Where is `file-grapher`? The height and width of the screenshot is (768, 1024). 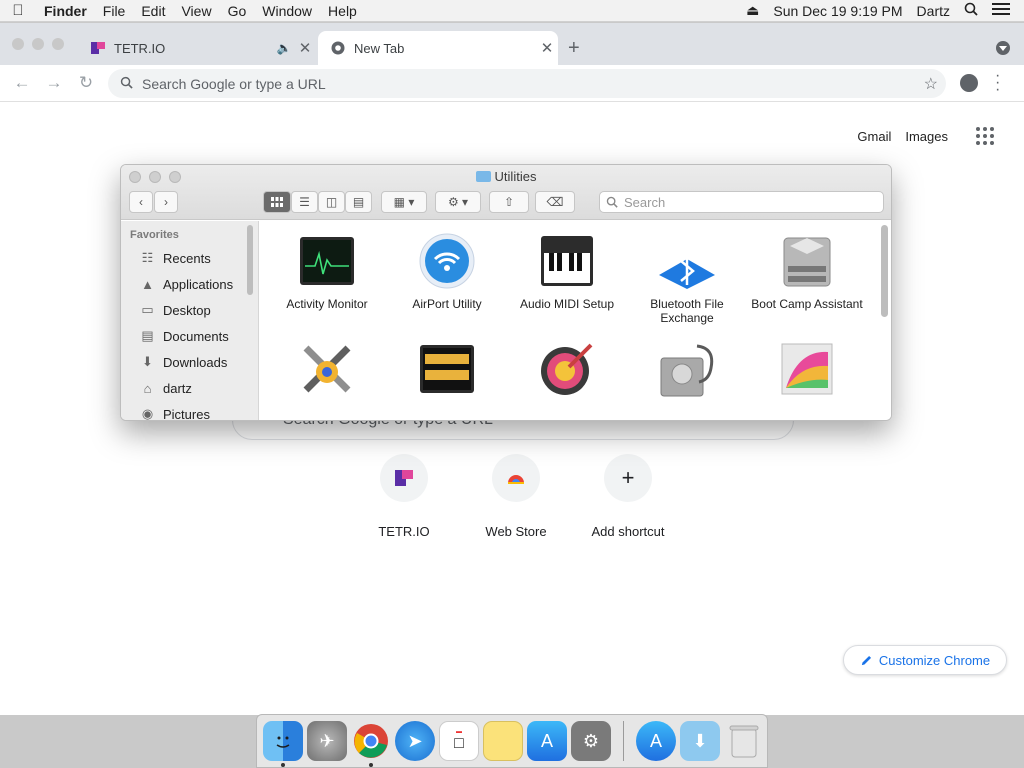
file-grapher is located at coordinates (807, 372).